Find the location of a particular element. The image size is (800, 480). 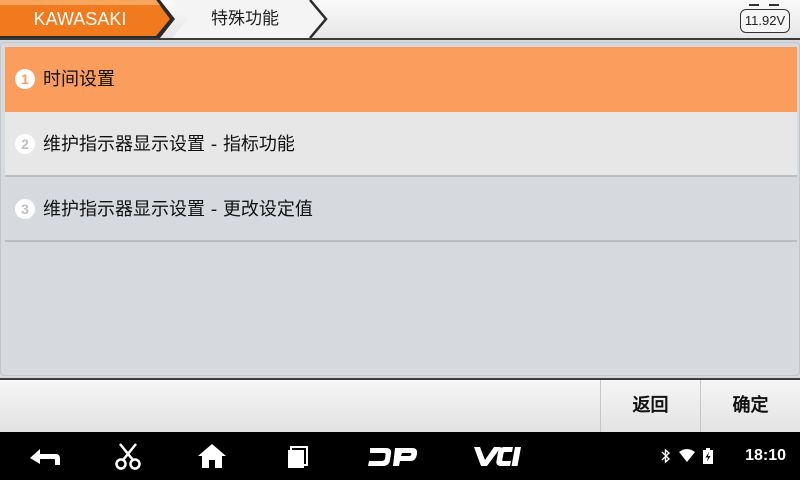

menu-item-maintenance-indicator-setpoint: 3 维护指示器显示设置 - 更改设定值 is located at coordinates (401, 209).